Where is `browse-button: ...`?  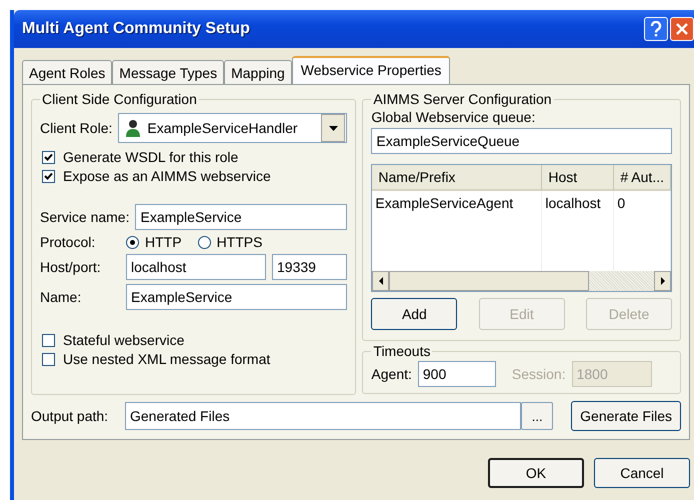
browse-button: ... is located at coordinates (537, 416).